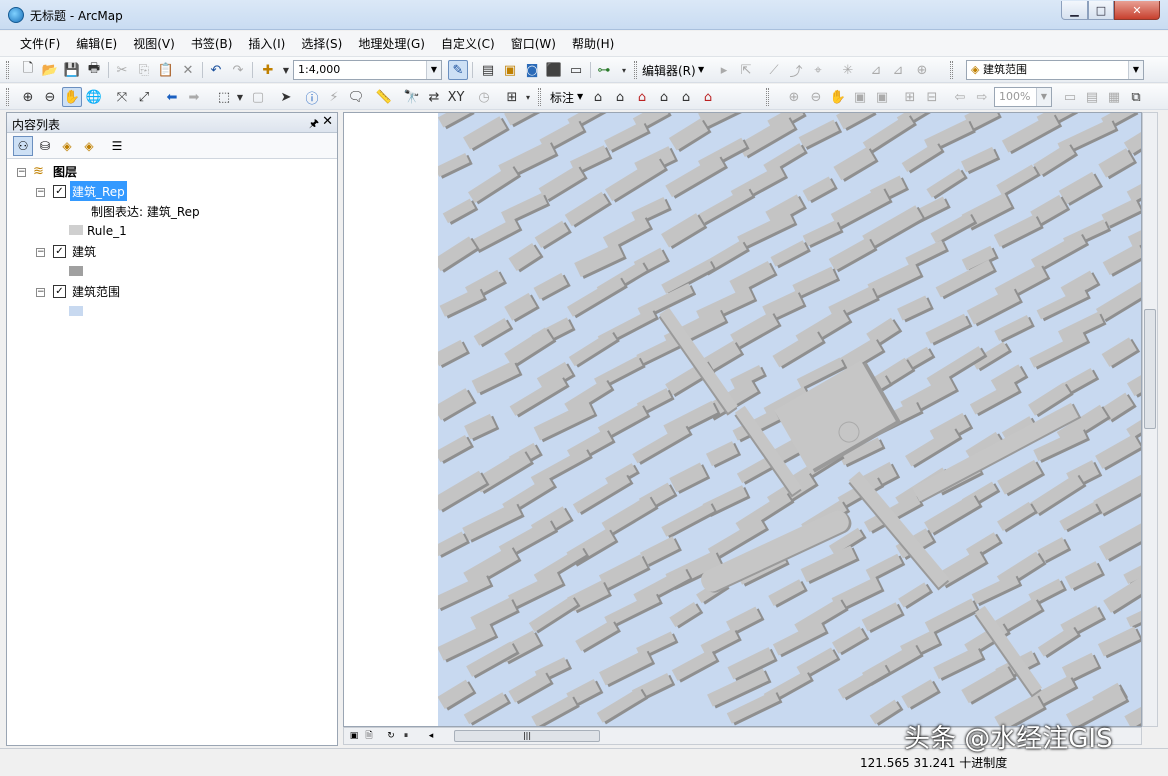 This screenshot has width=1168, height=776. What do you see at coordinates (554, 70) in the screenshot?
I see `arctoolbox-icon: ⬛` at bounding box center [554, 70].